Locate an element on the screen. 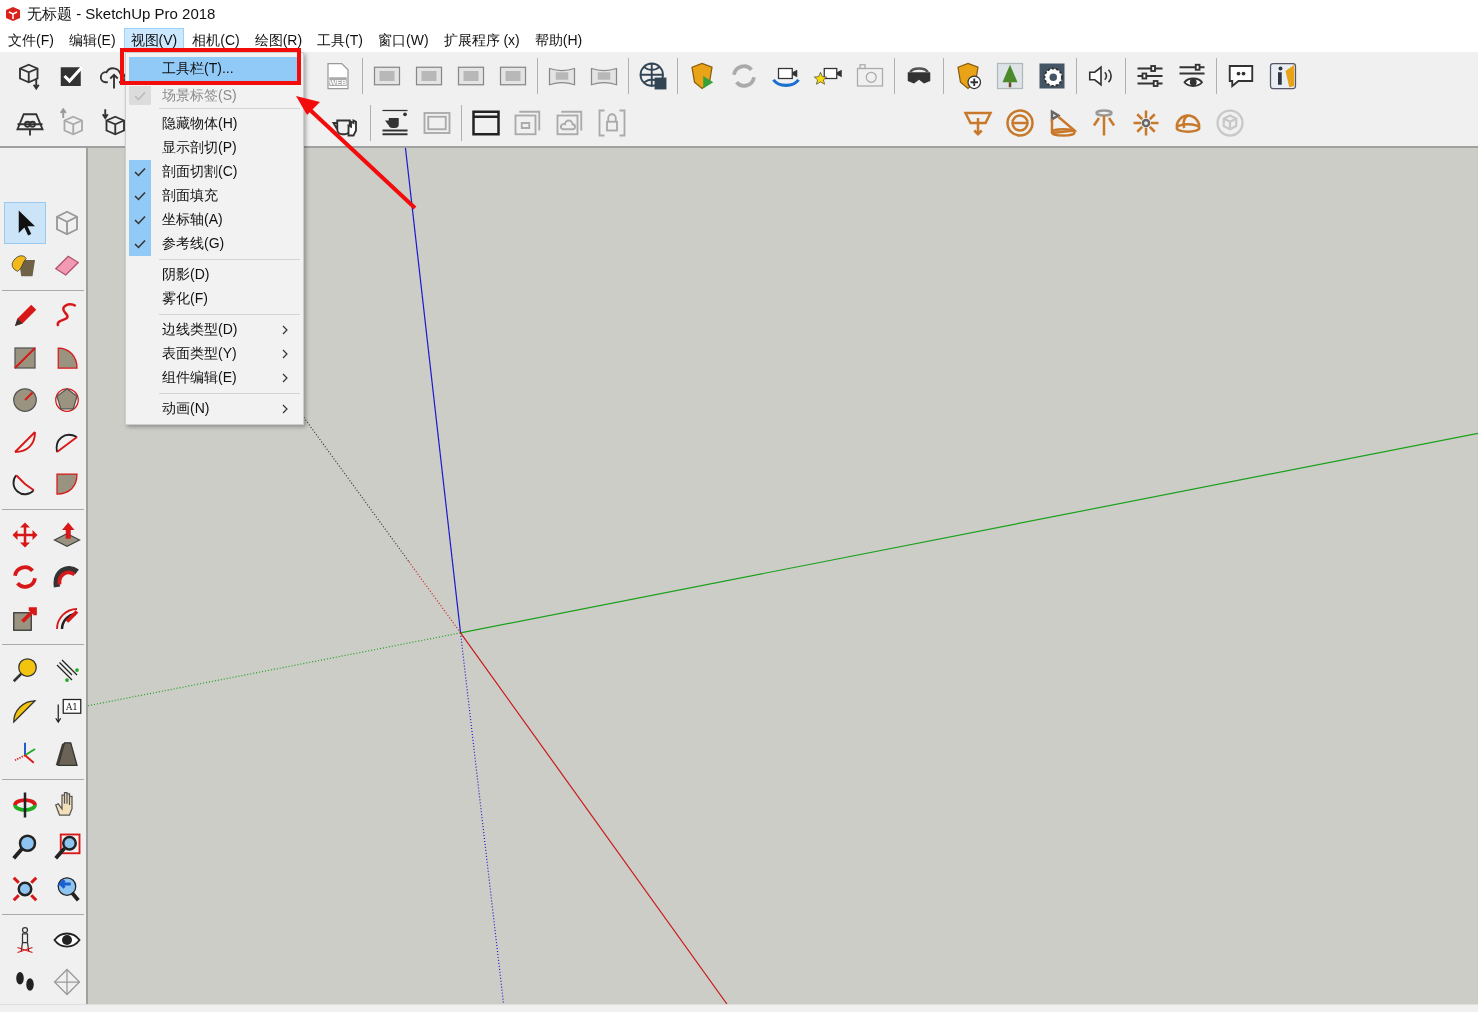 The width and height of the screenshot is (1478, 1012). pointer-tool-button is located at coordinates (25, 223).